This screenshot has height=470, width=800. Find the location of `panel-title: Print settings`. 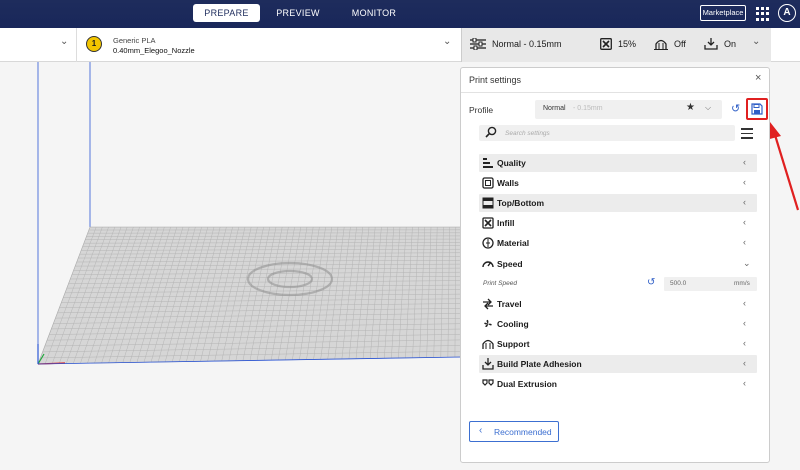

panel-title: Print settings is located at coordinates (495, 80).